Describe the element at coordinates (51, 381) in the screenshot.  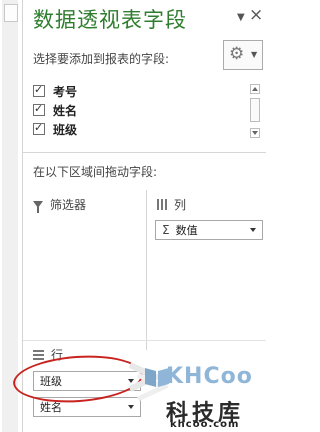
I see `chip-label: 班级` at that location.